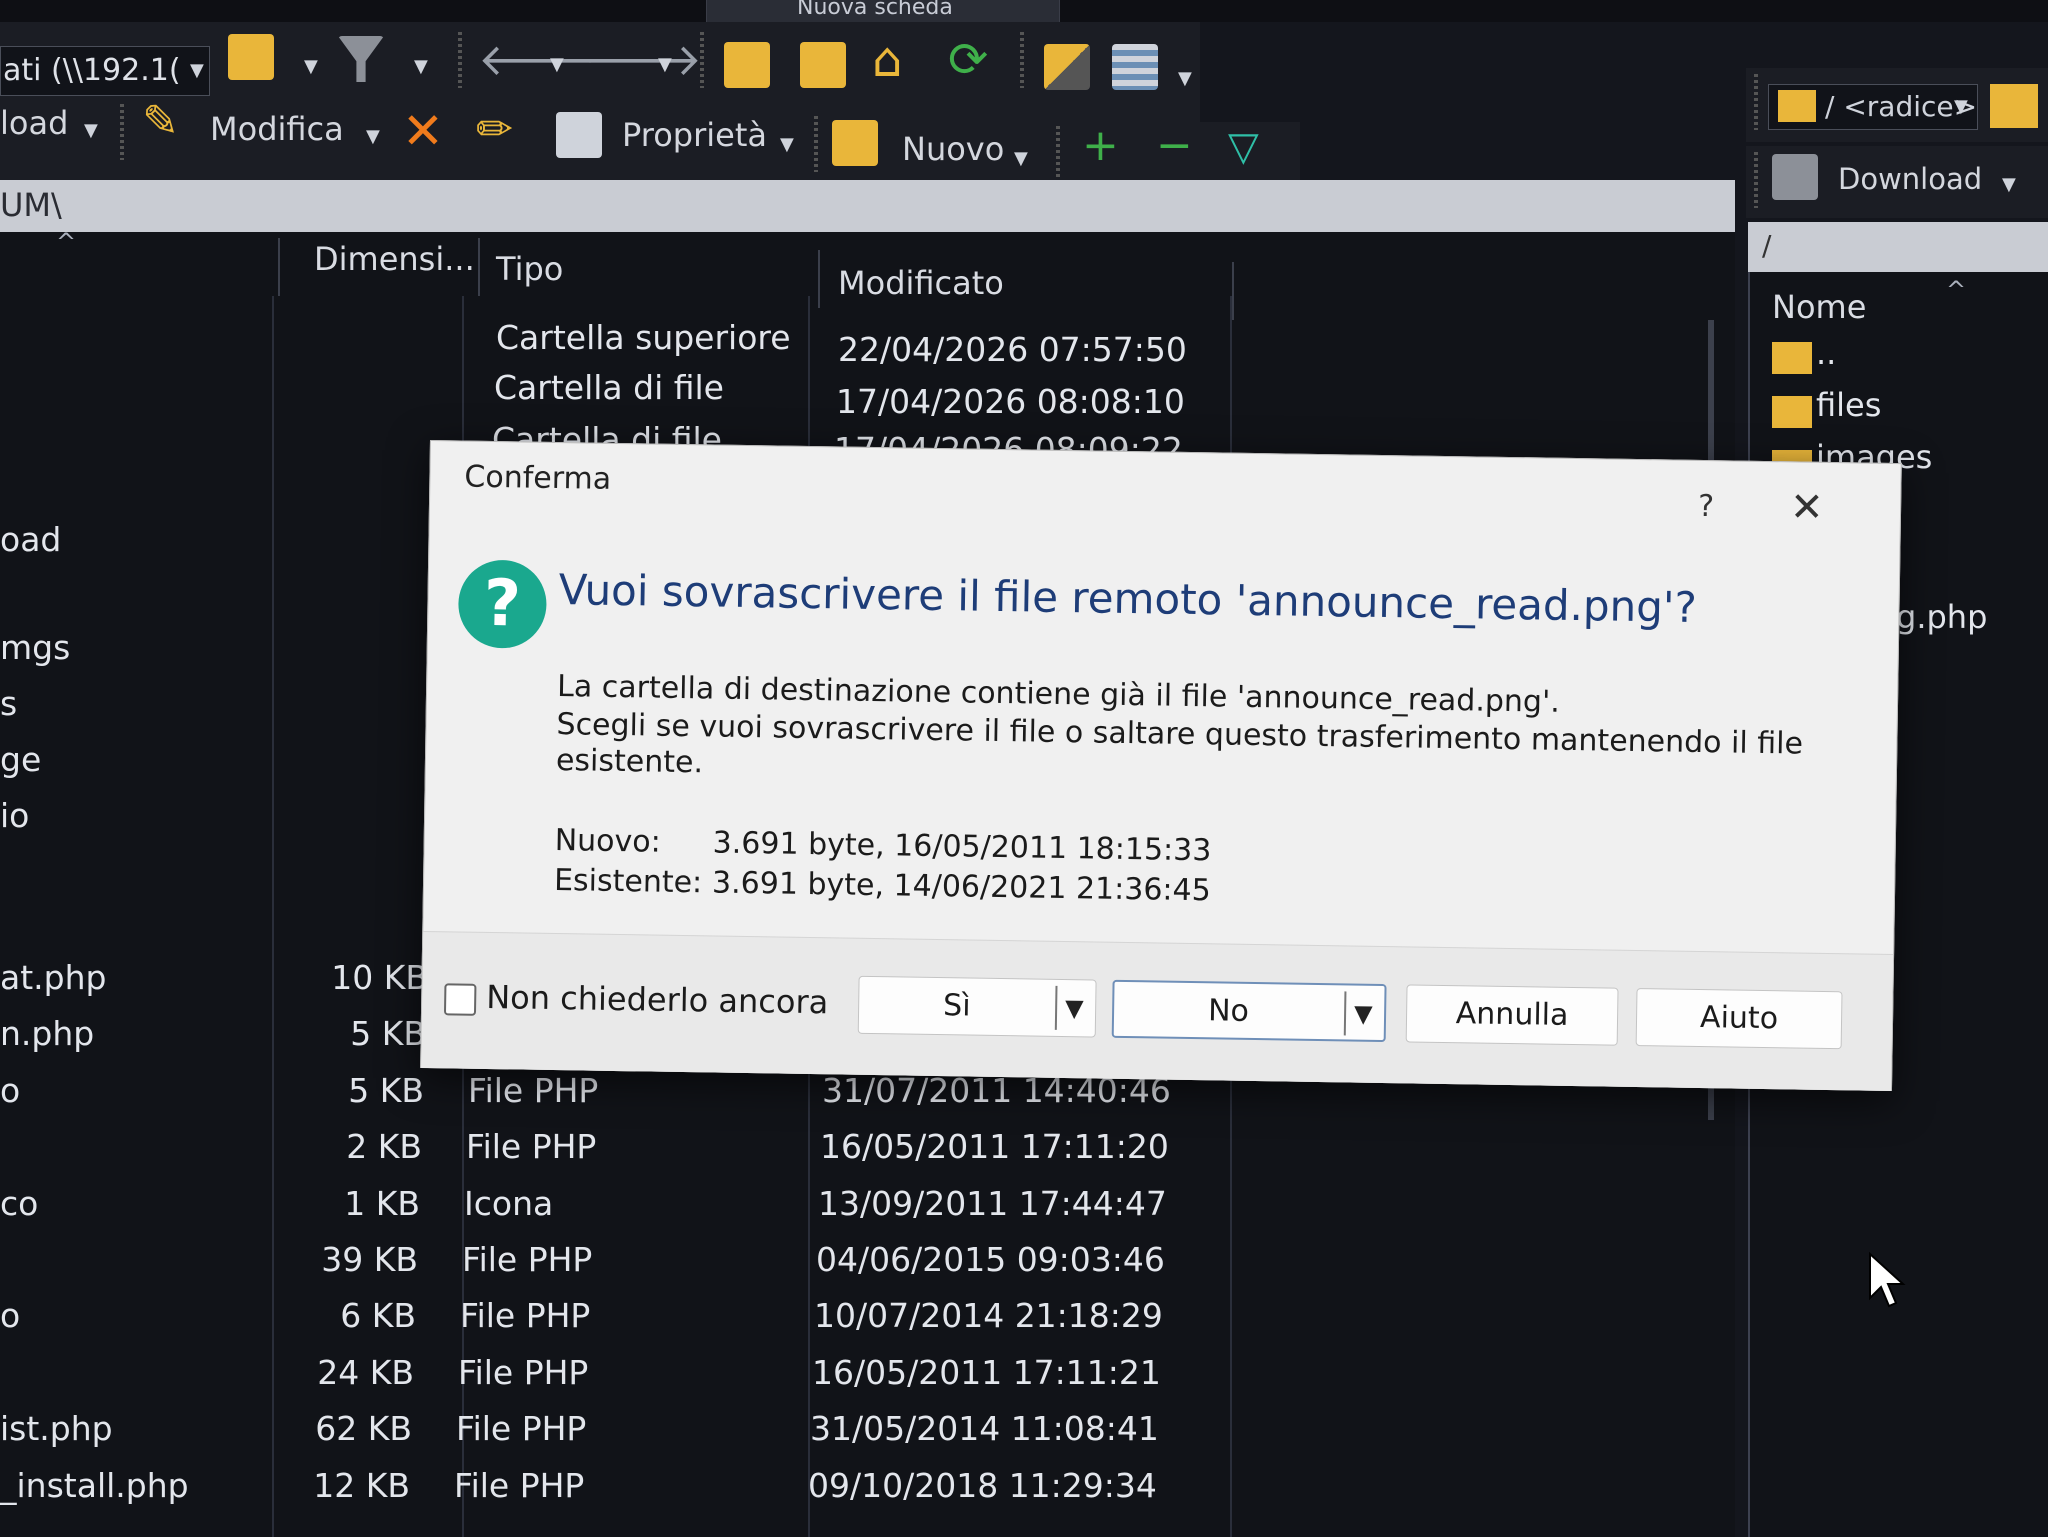 The width and height of the screenshot is (2048, 1537). I want to click on close-icon: ✕, so click(1807, 507).